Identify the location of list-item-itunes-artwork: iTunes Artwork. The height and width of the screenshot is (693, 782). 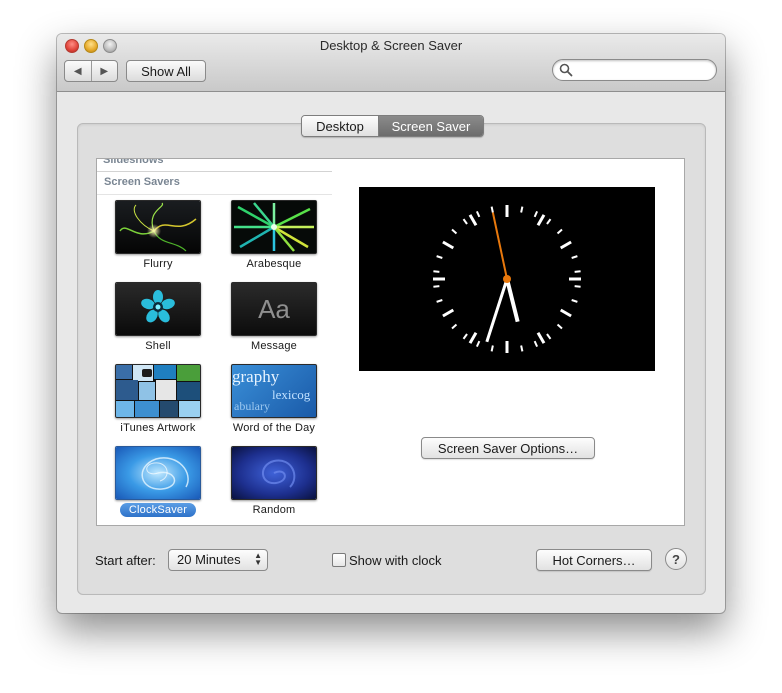
(158, 402).